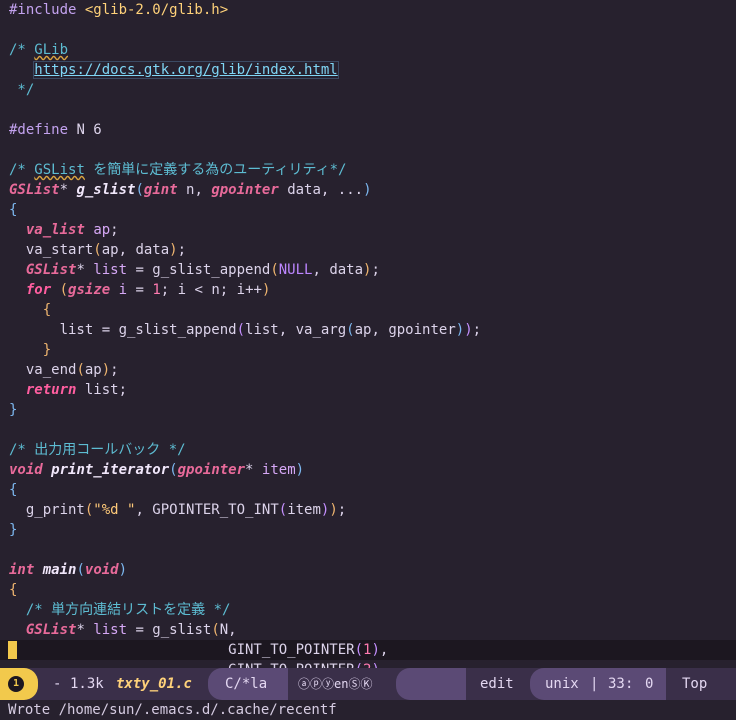 This screenshot has height=720, width=736. I want to click on minor-modes: ⓐⓟⓨenⓈⓀ, so click(335, 684).